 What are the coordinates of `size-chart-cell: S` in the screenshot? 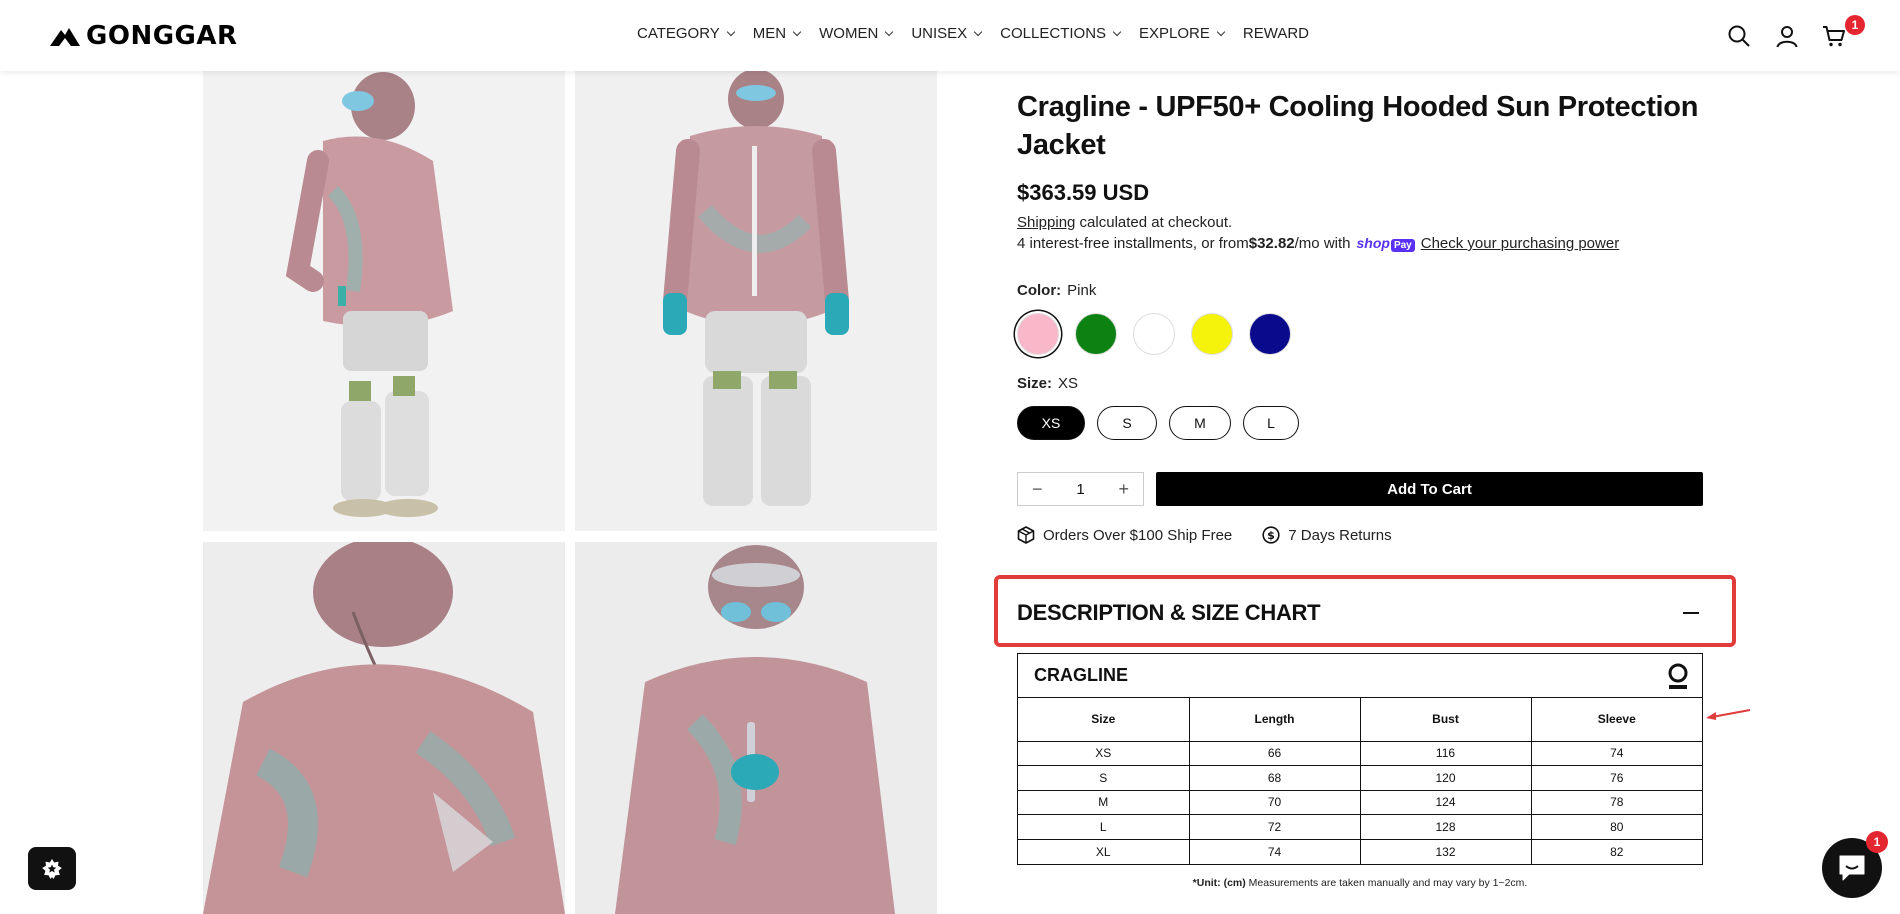 It's located at (1104, 778).